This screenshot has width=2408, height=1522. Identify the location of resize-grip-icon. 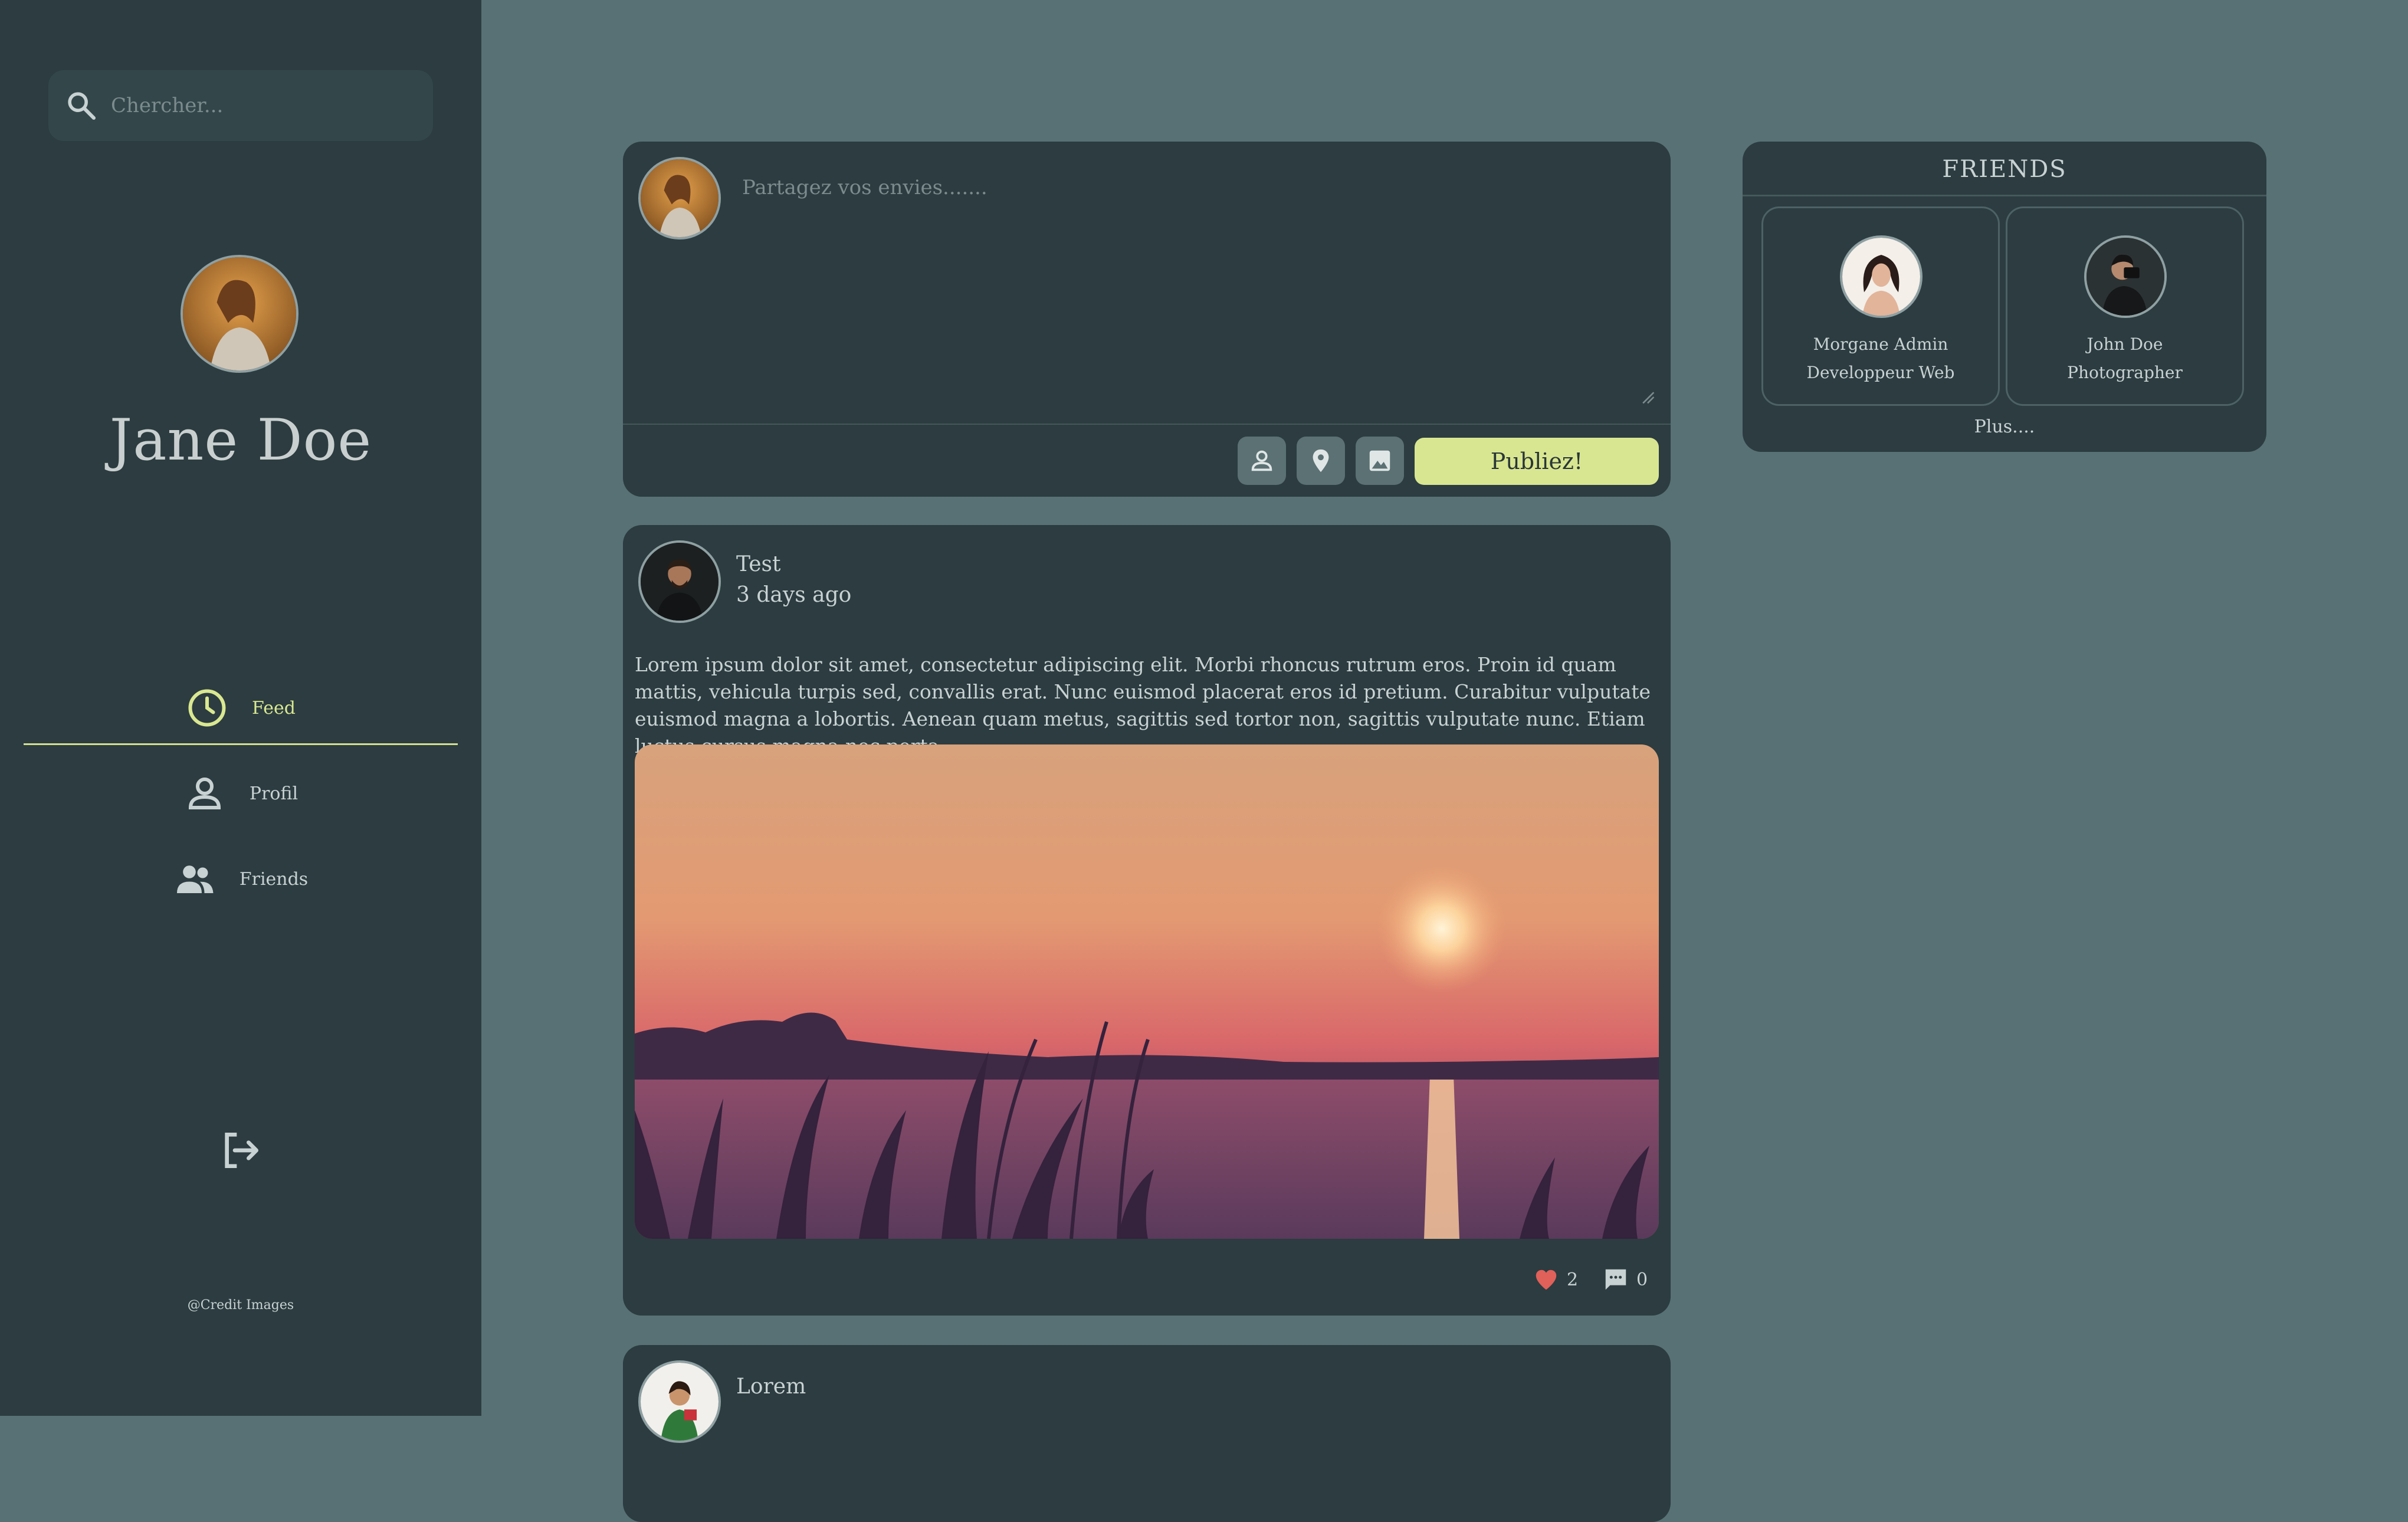
(1647, 397).